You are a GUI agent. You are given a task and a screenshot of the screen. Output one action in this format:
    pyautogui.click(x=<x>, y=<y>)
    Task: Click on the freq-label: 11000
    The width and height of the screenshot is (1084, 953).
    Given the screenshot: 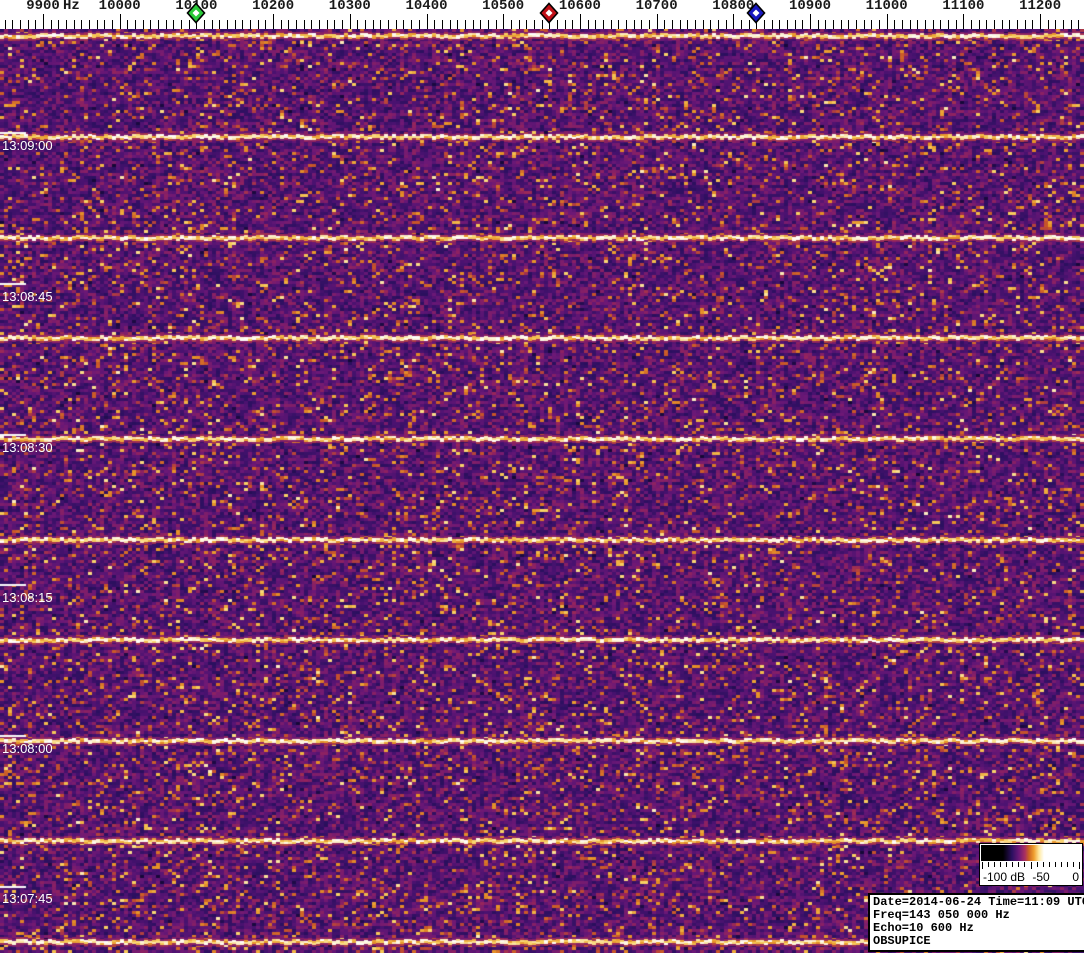 What is the action you would take?
    pyautogui.click(x=886, y=7)
    